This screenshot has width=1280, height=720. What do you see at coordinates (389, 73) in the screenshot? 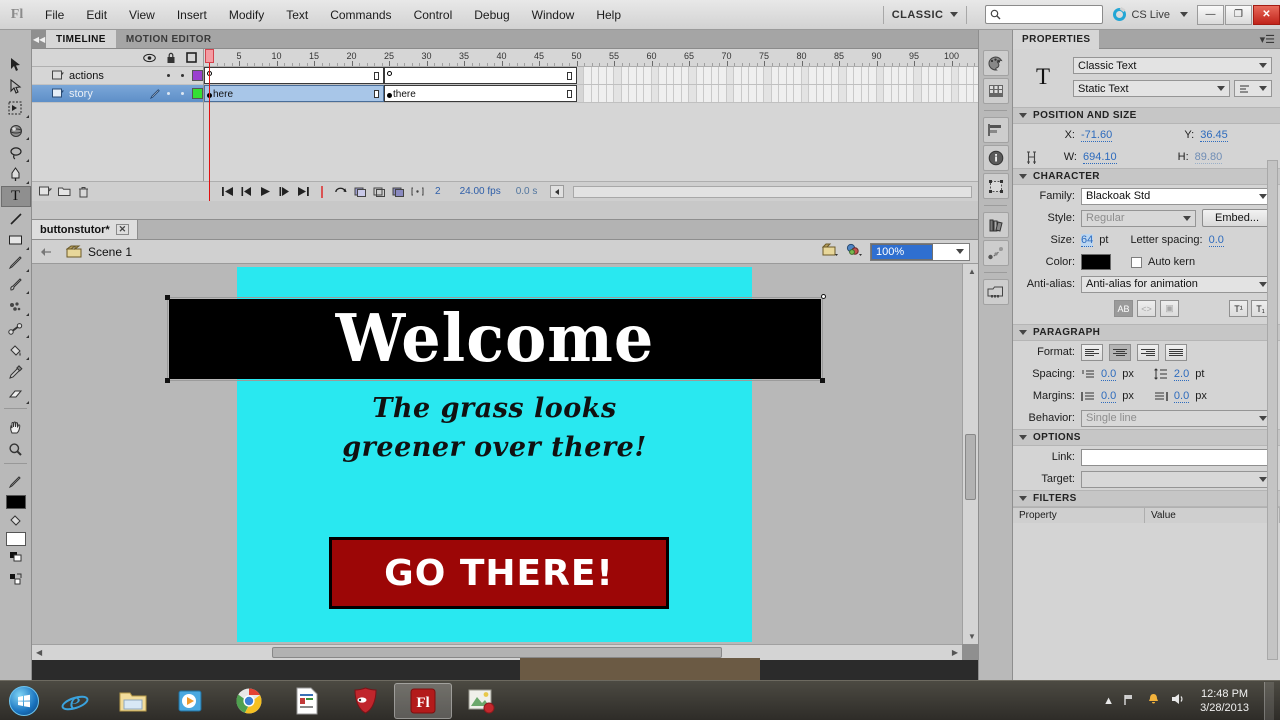
I see `keyframe-marker` at bounding box center [389, 73].